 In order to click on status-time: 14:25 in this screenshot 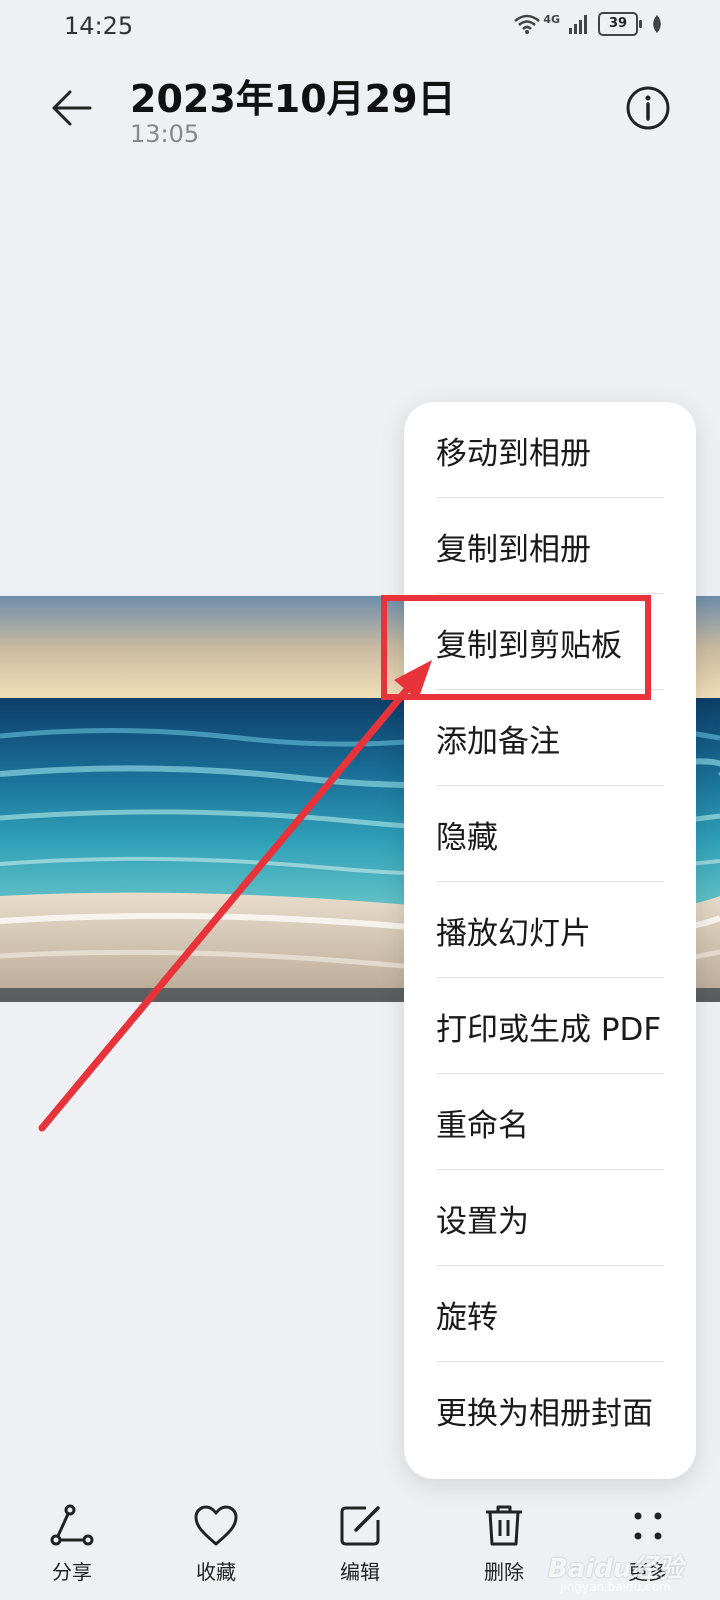, I will do `click(99, 26)`.